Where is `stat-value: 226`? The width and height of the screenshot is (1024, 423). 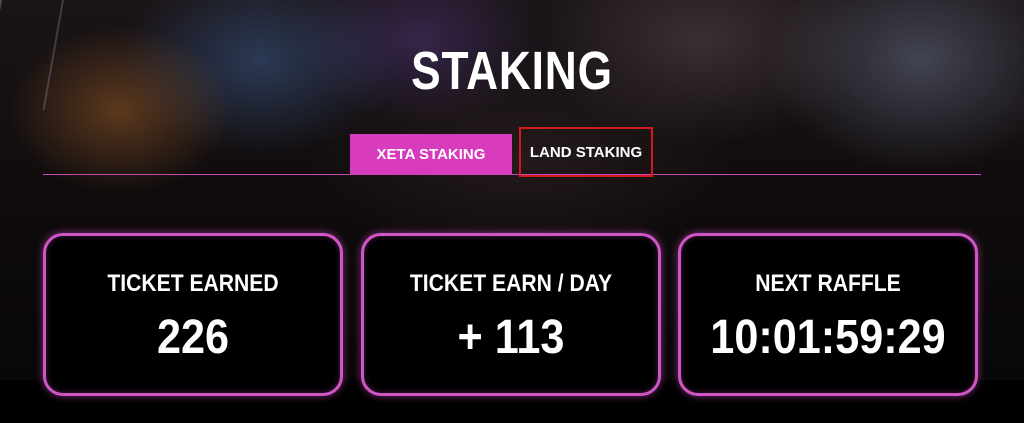
stat-value: 226 is located at coordinates (193, 337).